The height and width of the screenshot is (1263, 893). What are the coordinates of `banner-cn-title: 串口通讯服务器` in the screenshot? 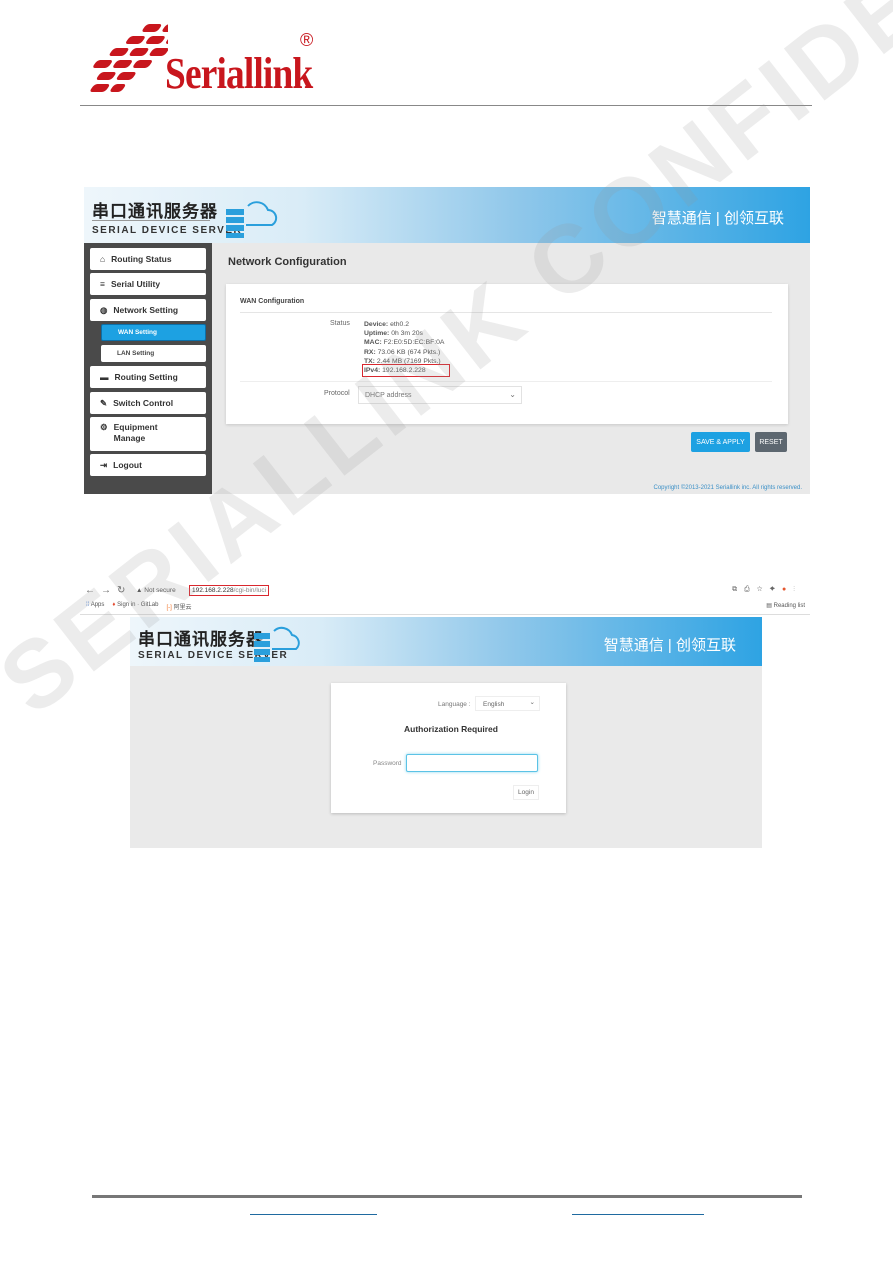 It's located at (155, 211).